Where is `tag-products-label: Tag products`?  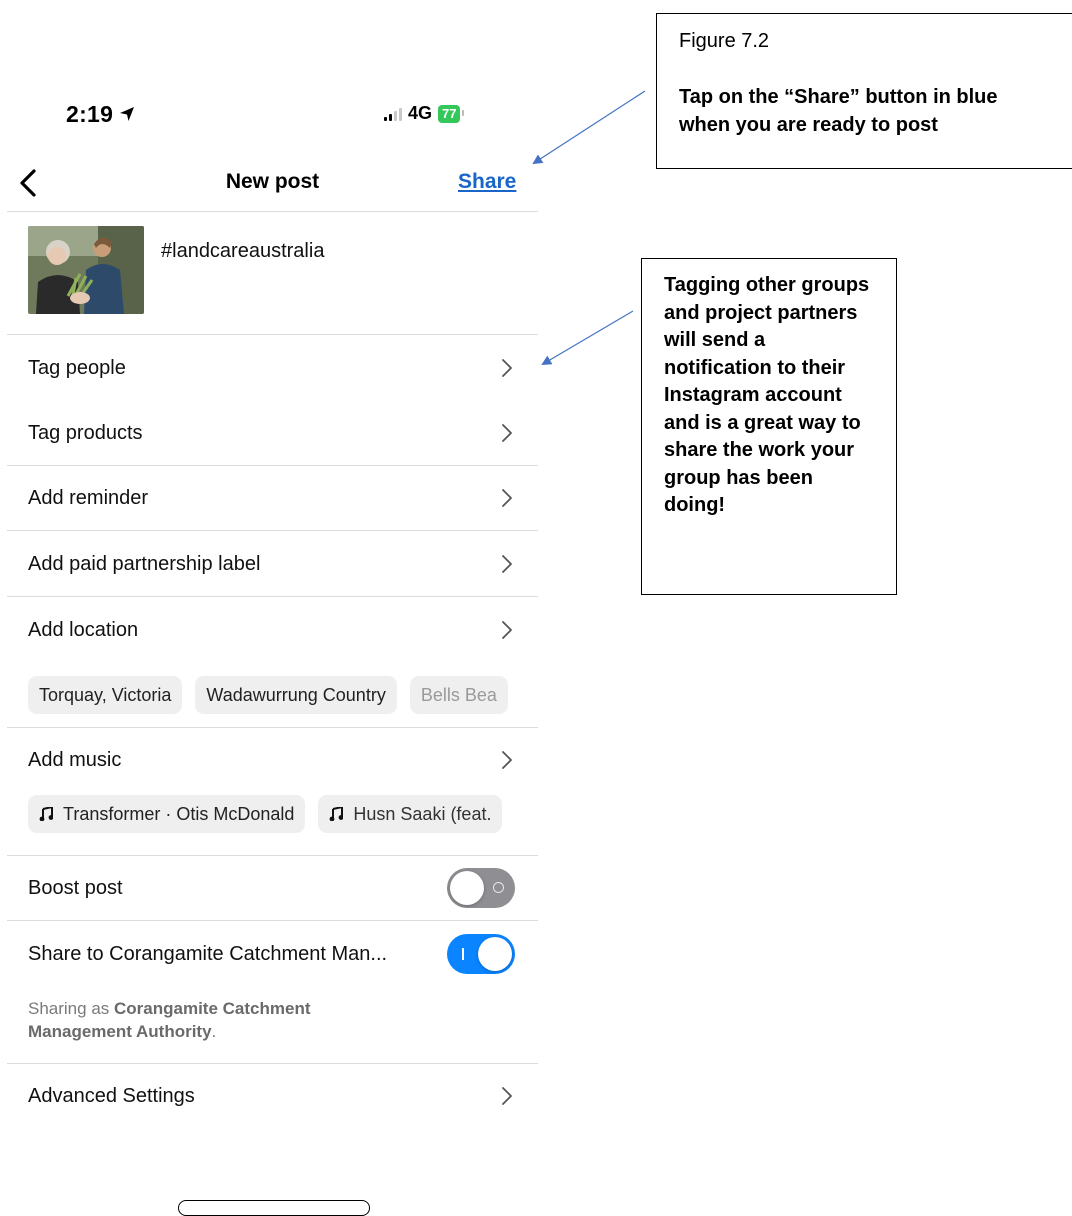 tag-products-label: Tag products is located at coordinates (85, 432).